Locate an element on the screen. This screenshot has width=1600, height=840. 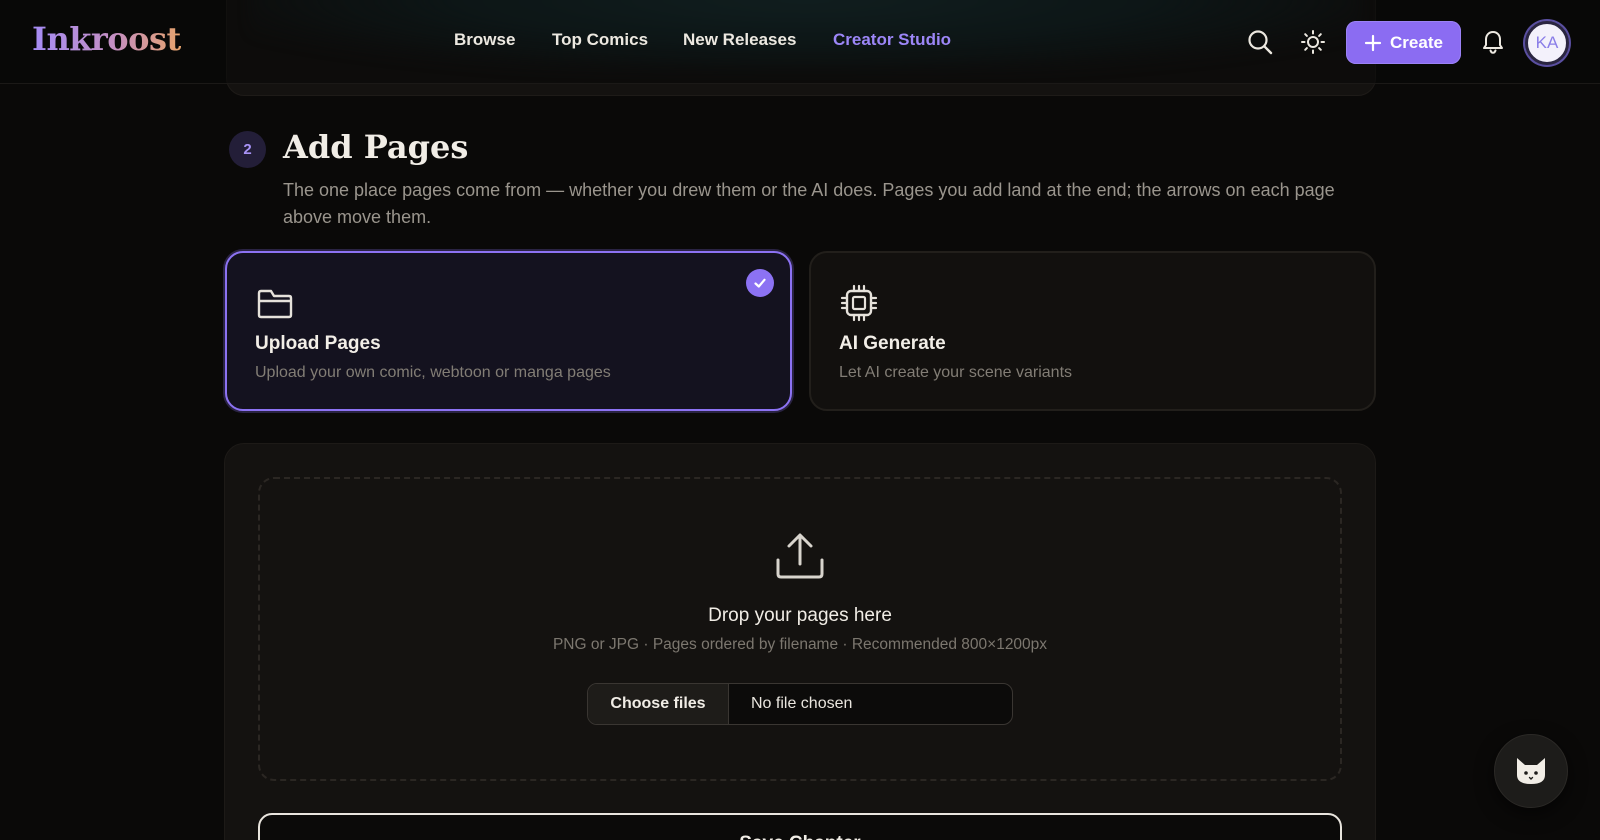
sun-icon is located at coordinates (1313, 42).